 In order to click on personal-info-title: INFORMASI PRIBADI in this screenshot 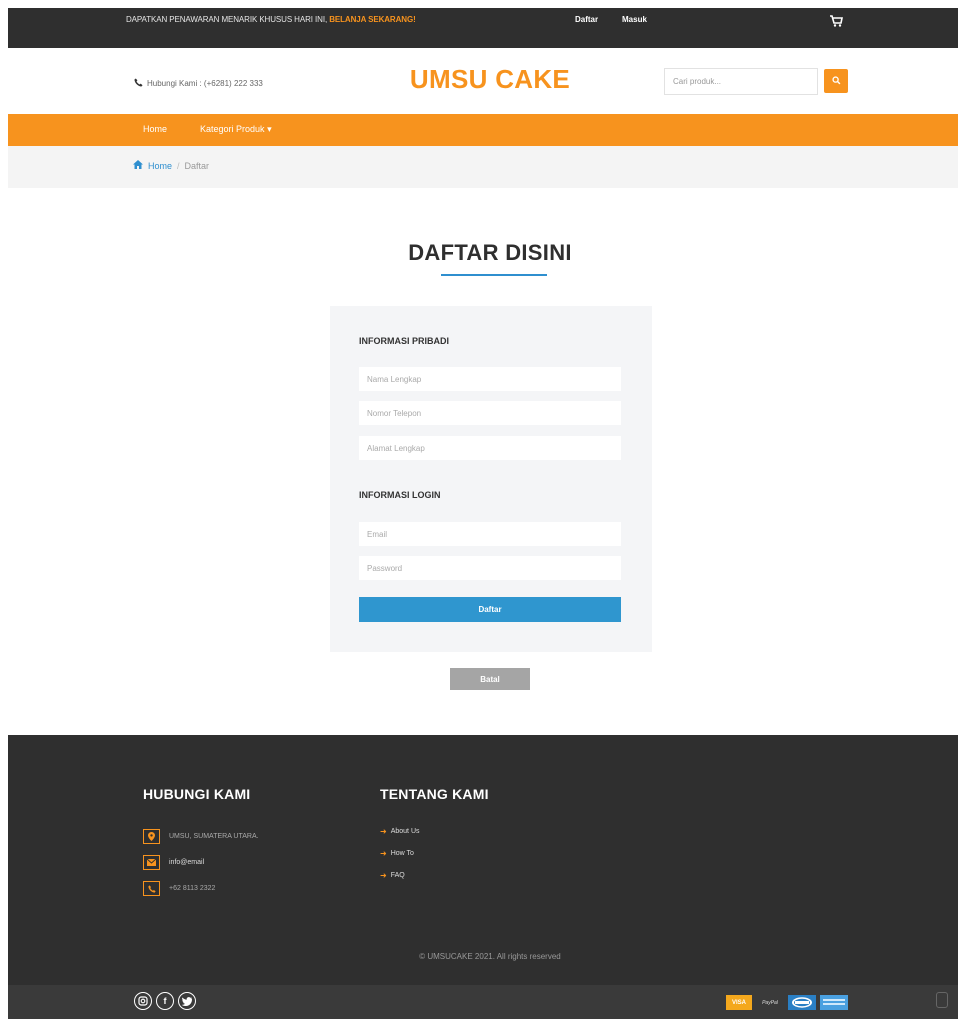, I will do `click(404, 341)`.